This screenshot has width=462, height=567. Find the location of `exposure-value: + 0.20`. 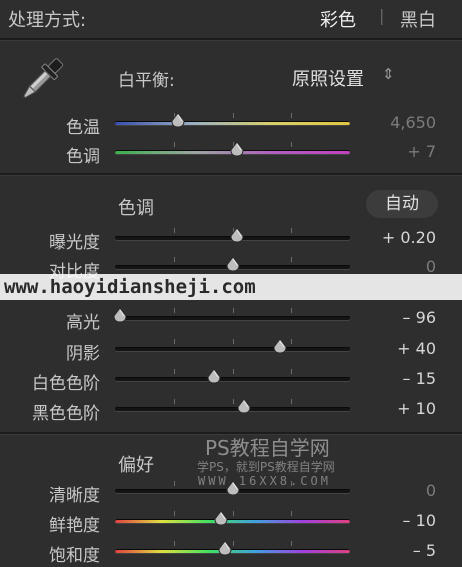

exposure-value: + 0.20 is located at coordinates (401, 237).